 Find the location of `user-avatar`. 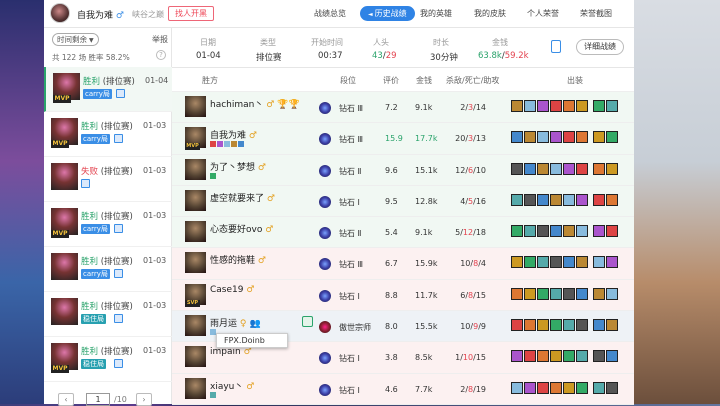

user-avatar is located at coordinates (60, 13).